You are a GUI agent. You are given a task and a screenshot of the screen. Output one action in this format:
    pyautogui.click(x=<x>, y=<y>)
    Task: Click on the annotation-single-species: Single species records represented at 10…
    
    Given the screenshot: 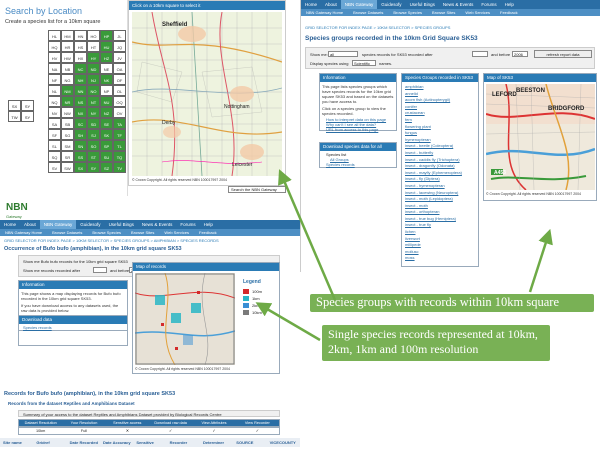 What is the action you would take?
    pyautogui.click(x=436, y=343)
    